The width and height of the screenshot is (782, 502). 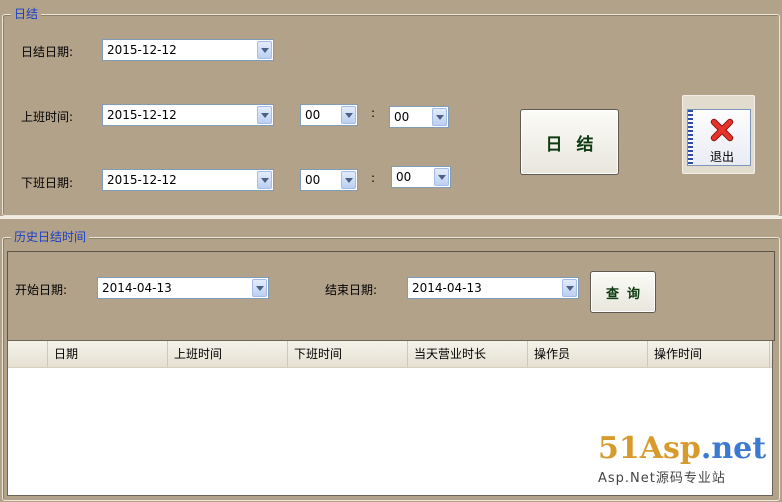 What do you see at coordinates (313, 115) in the screenshot?
I see `on-hour-value: 00` at bounding box center [313, 115].